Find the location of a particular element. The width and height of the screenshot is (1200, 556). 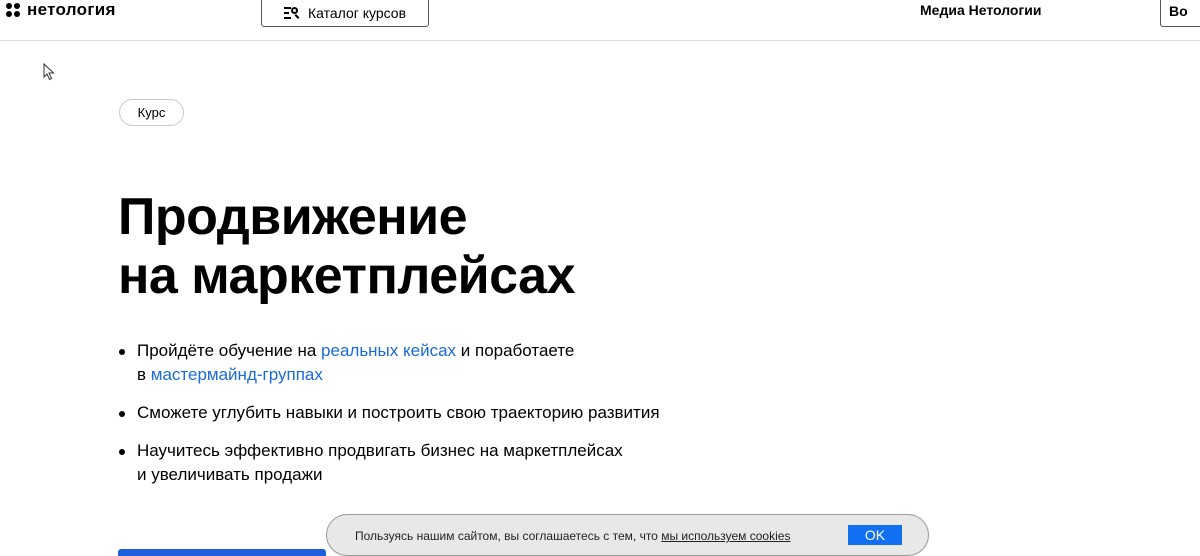

bullet-text: в is located at coordinates (144, 374).